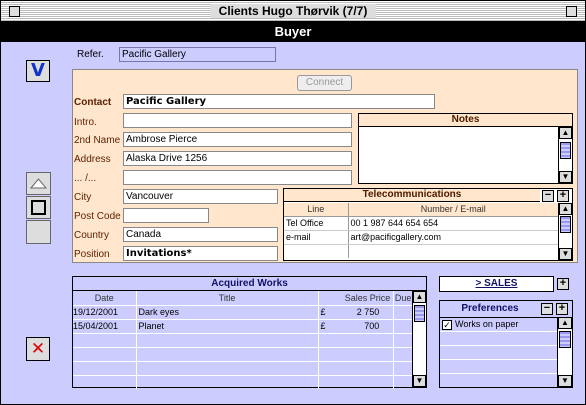 The image size is (586, 405). I want to click on telecom-row, so click(421, 251).